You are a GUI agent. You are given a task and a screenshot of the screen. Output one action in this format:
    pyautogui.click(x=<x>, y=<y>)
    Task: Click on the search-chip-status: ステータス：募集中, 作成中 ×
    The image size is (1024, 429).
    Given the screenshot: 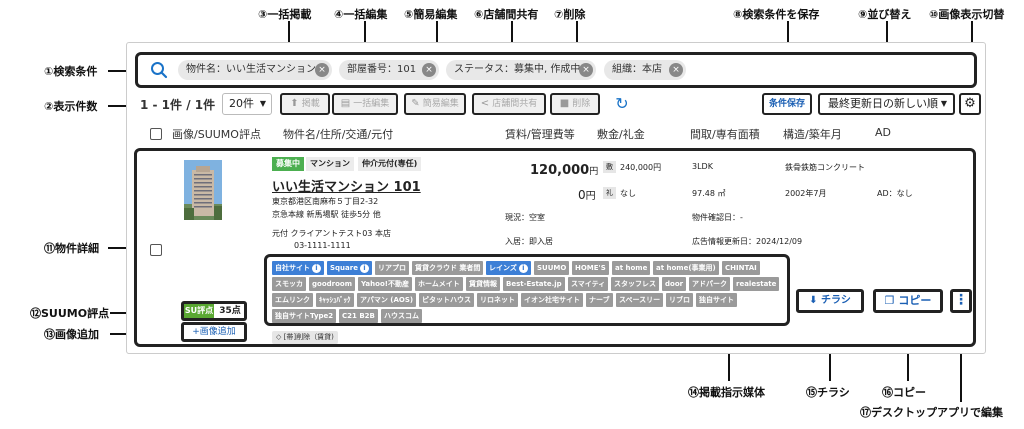 What is the action you would take?
    pyautogui.click(x=521, y=70)
    